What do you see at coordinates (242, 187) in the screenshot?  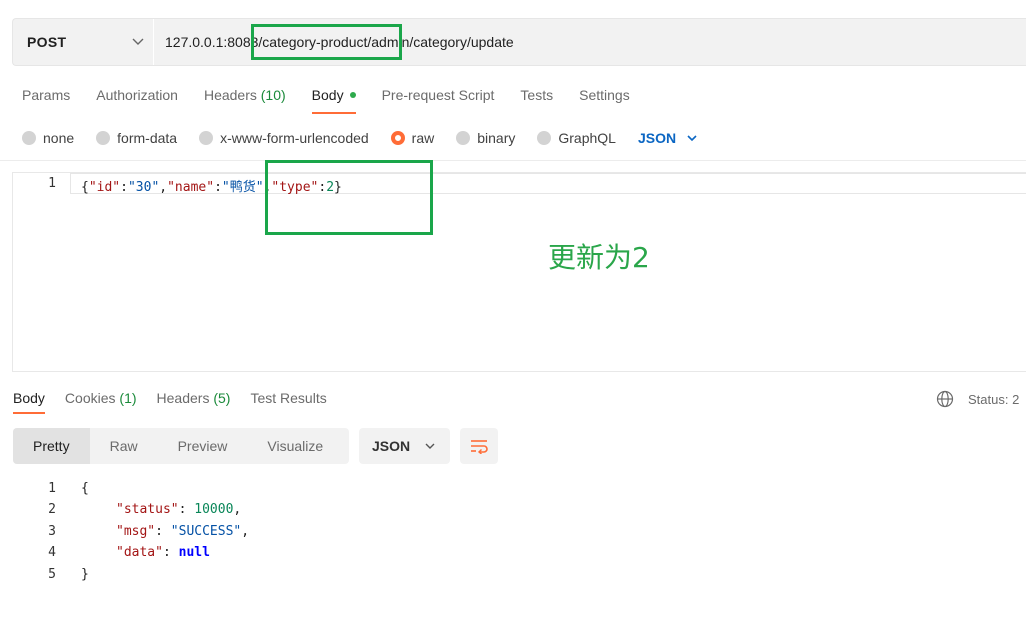 I see `code-token: "鸭货"` at bounding box center [242, 187].